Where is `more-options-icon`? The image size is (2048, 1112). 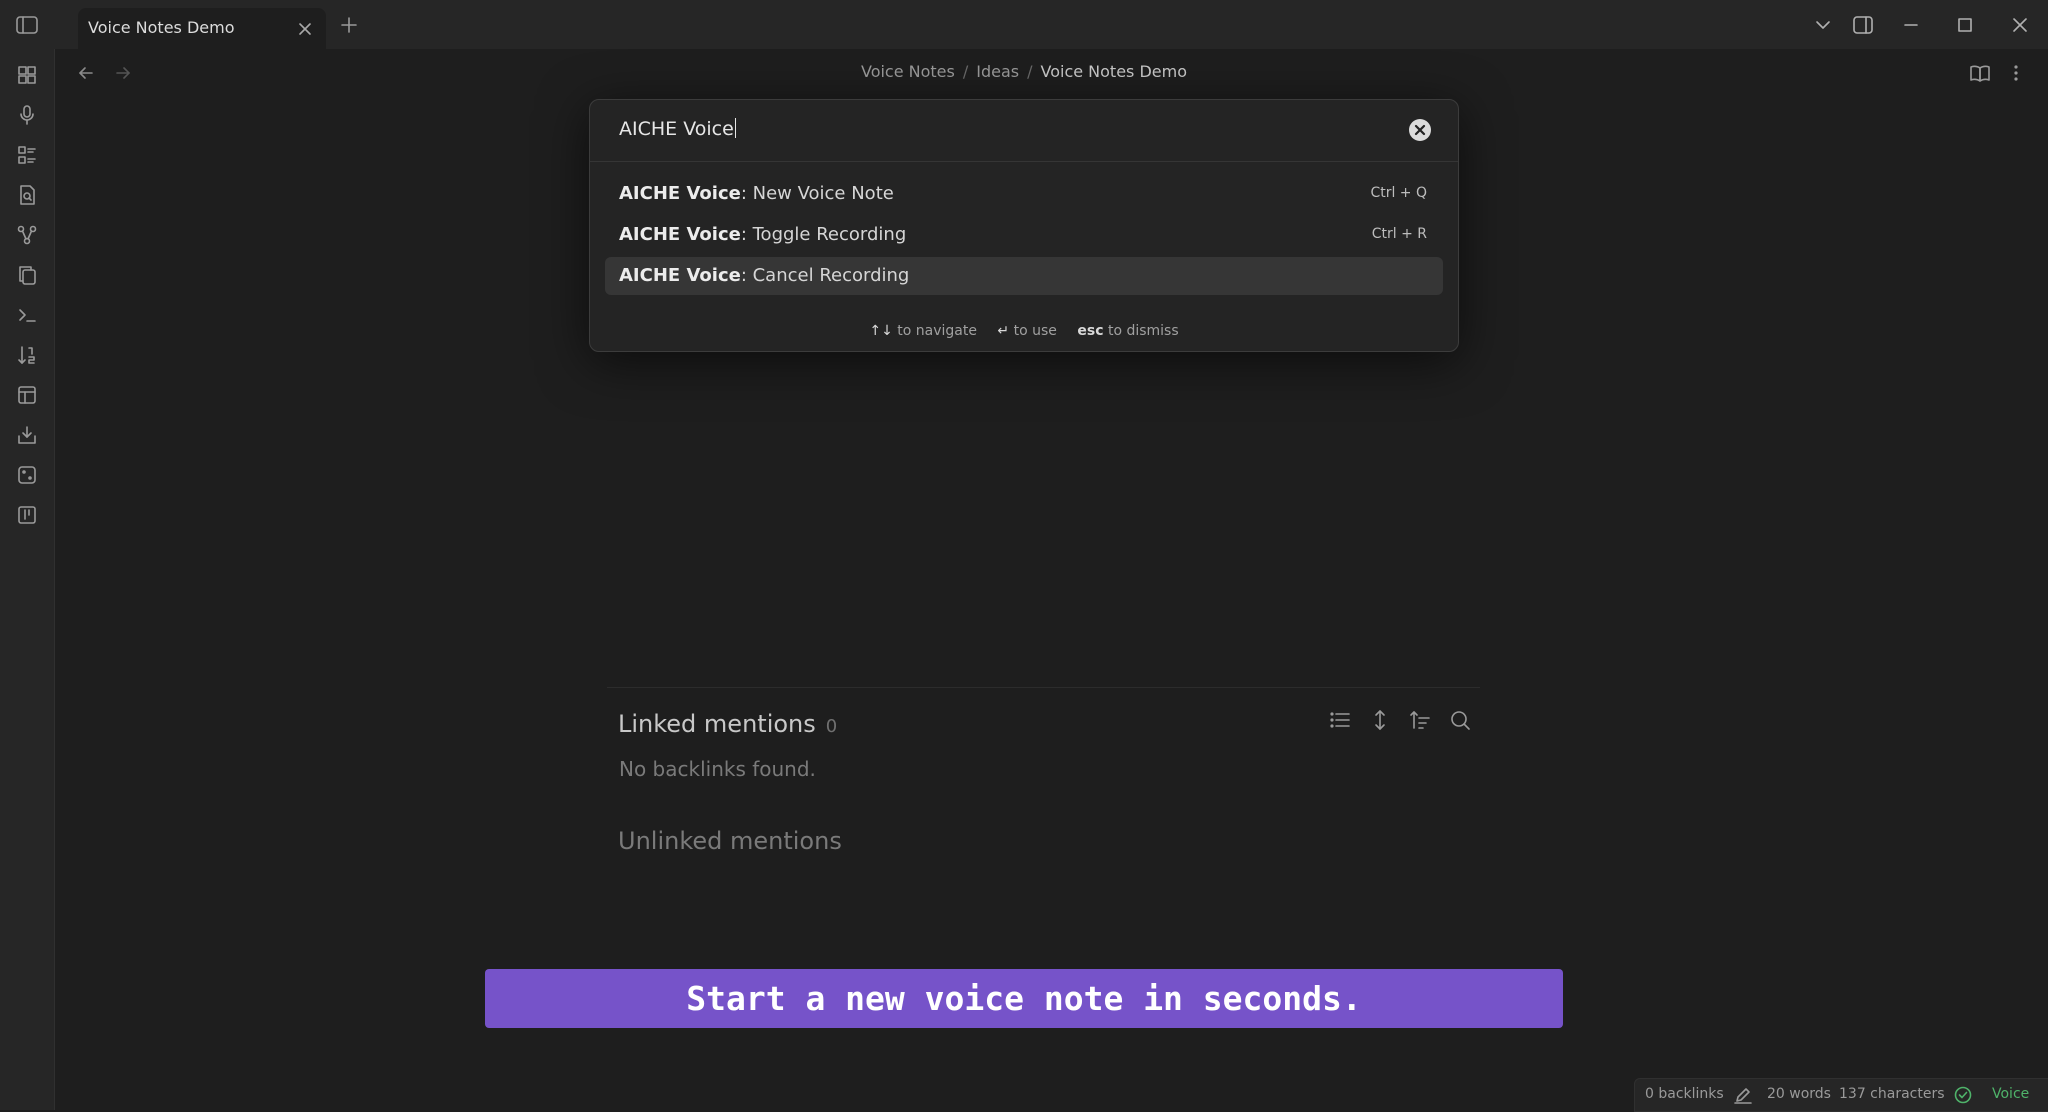
more-options-icon is located at coordinates (2016, 73).